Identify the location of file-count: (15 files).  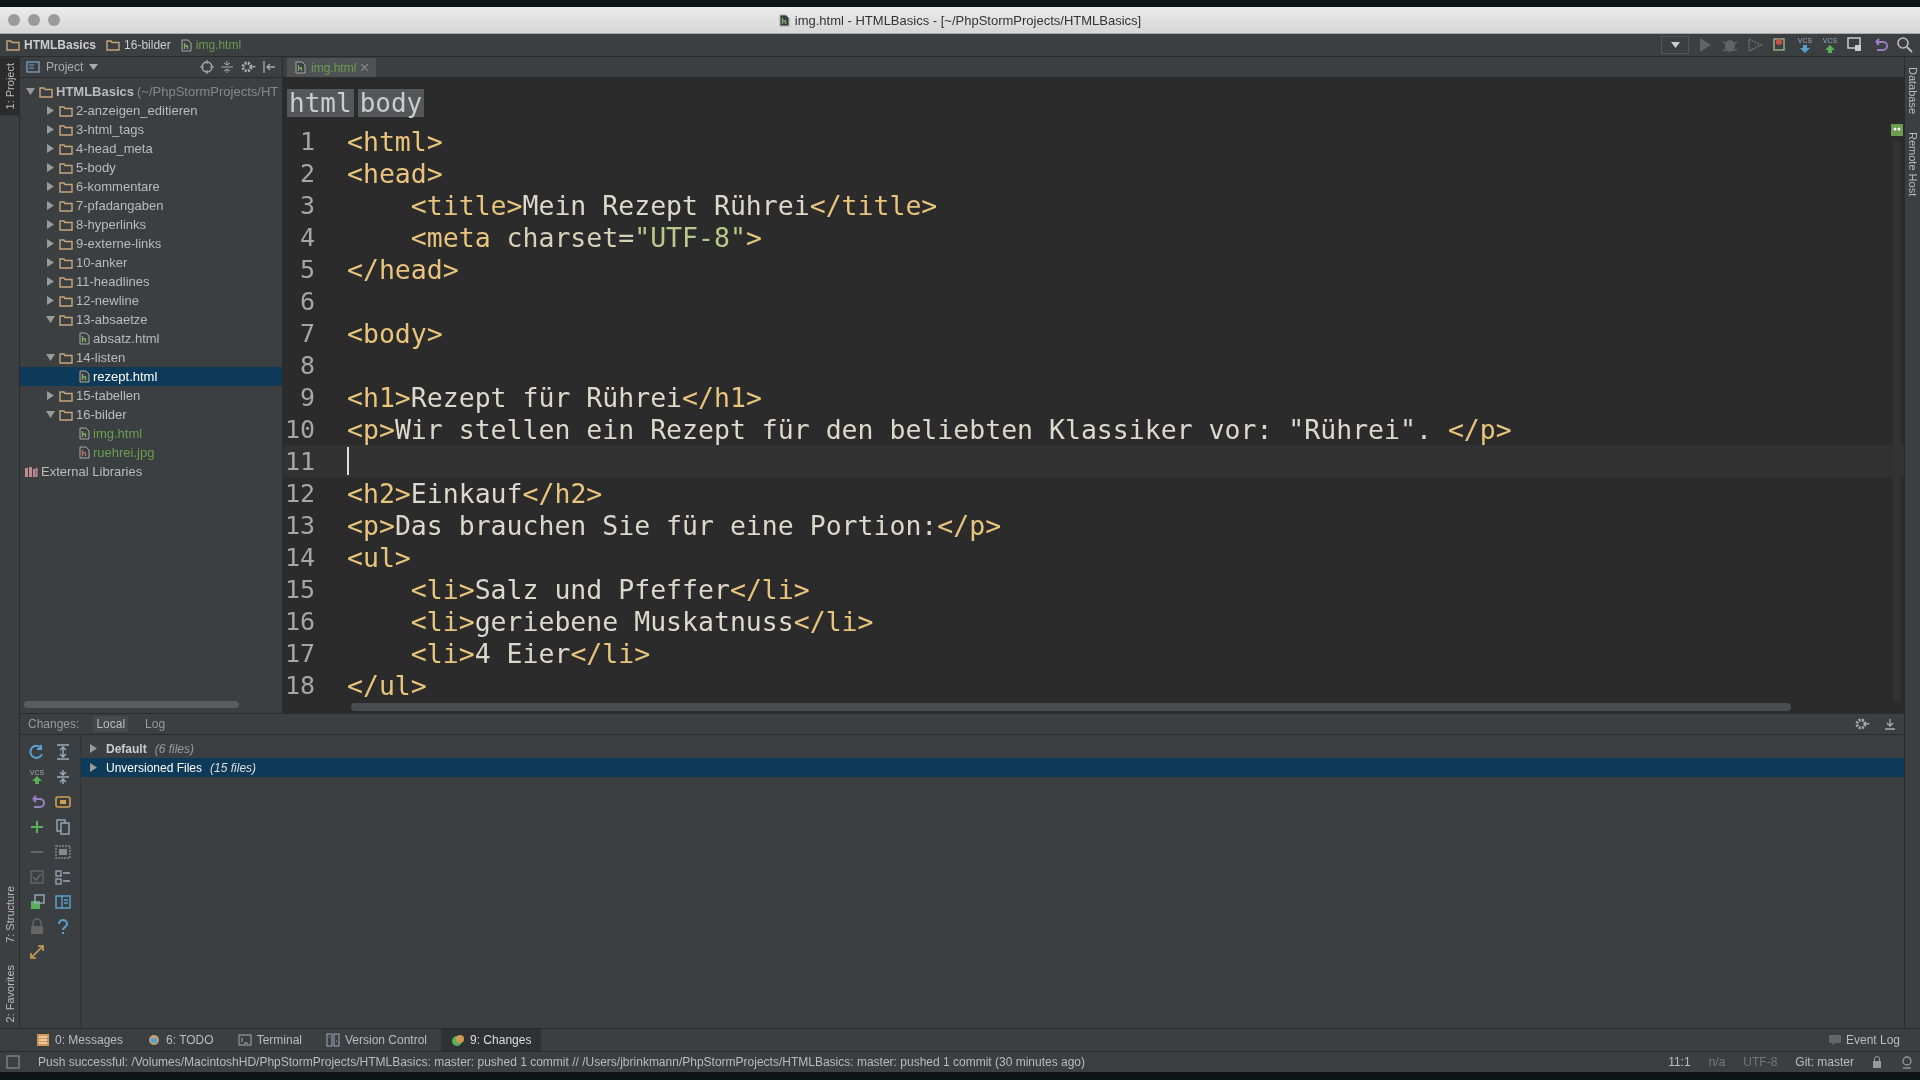
(233, 767).